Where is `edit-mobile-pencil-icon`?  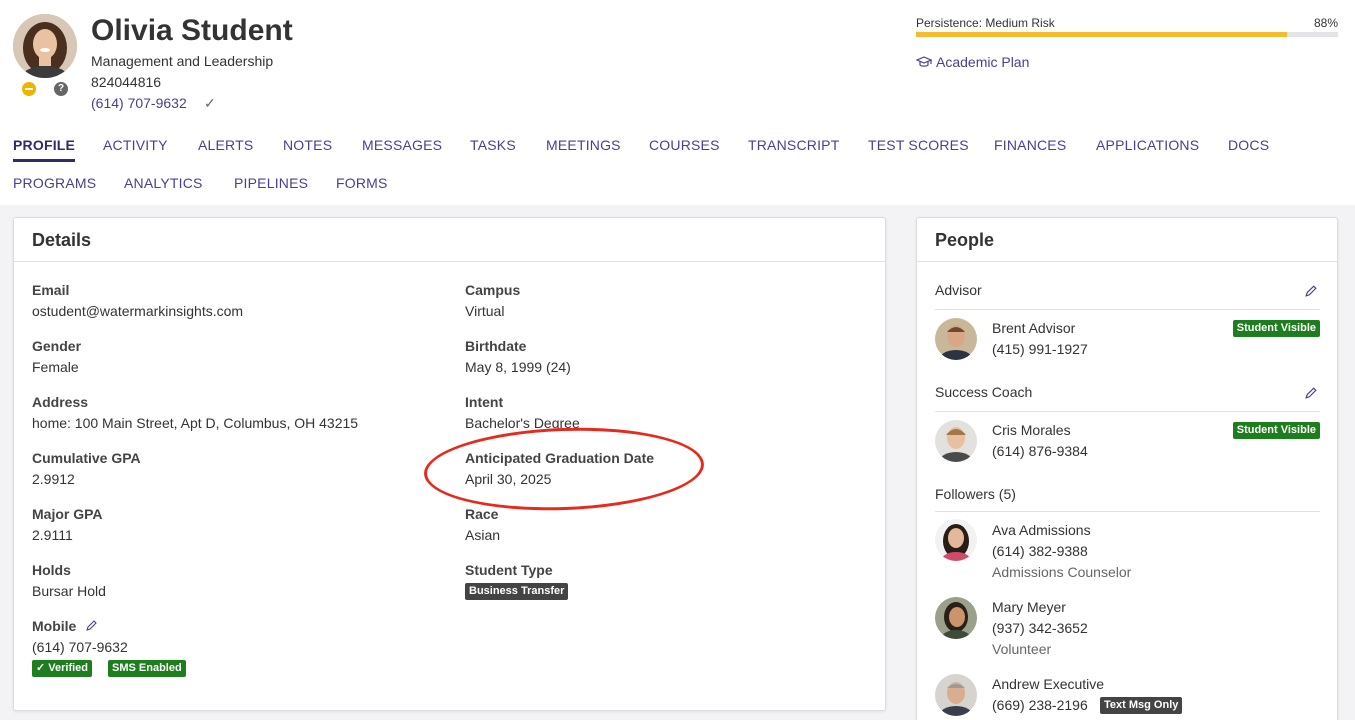
edit-mobile-pencil-icon is located at coordinates (91, 625).